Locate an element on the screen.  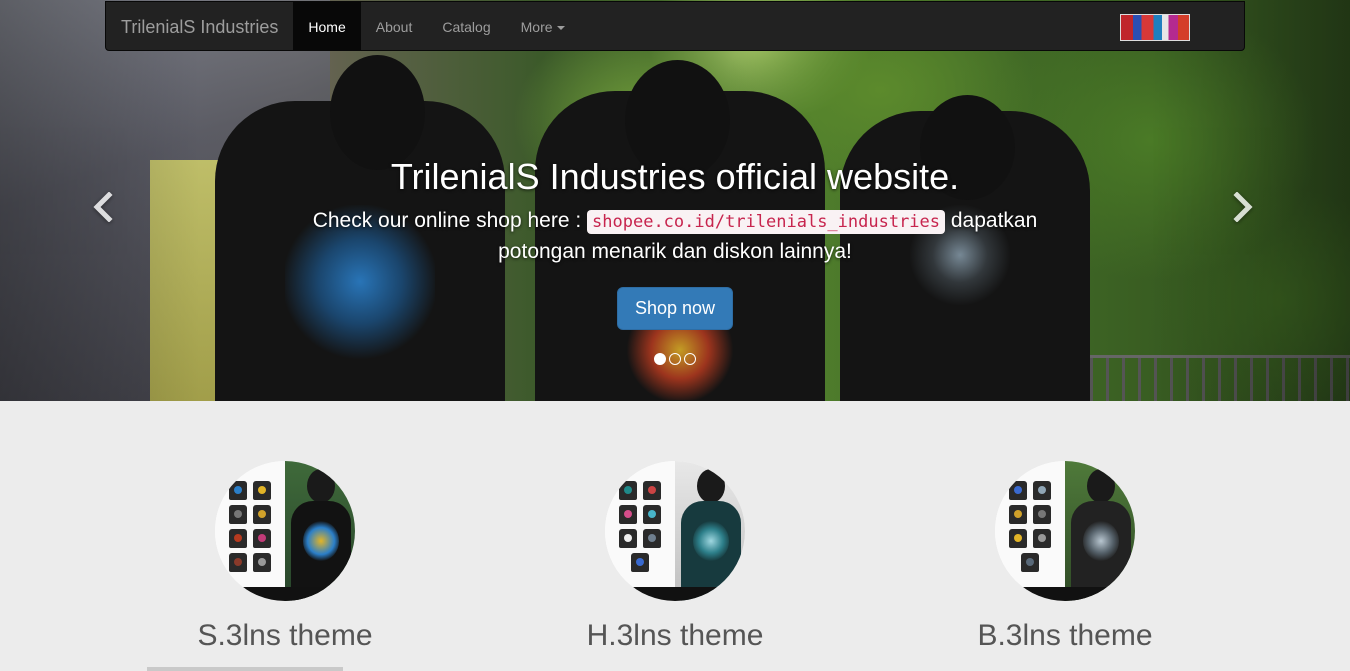
theme-card: H.3lns theme is located at coordinates (675, 557).